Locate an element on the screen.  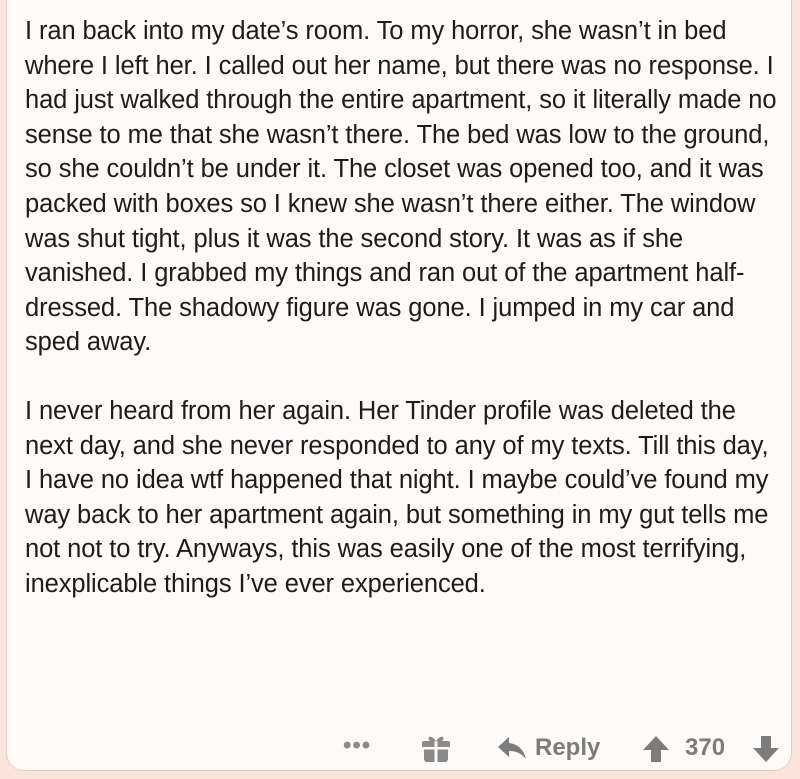
downvote-arrow-icon is located at coordinates (766, 749).